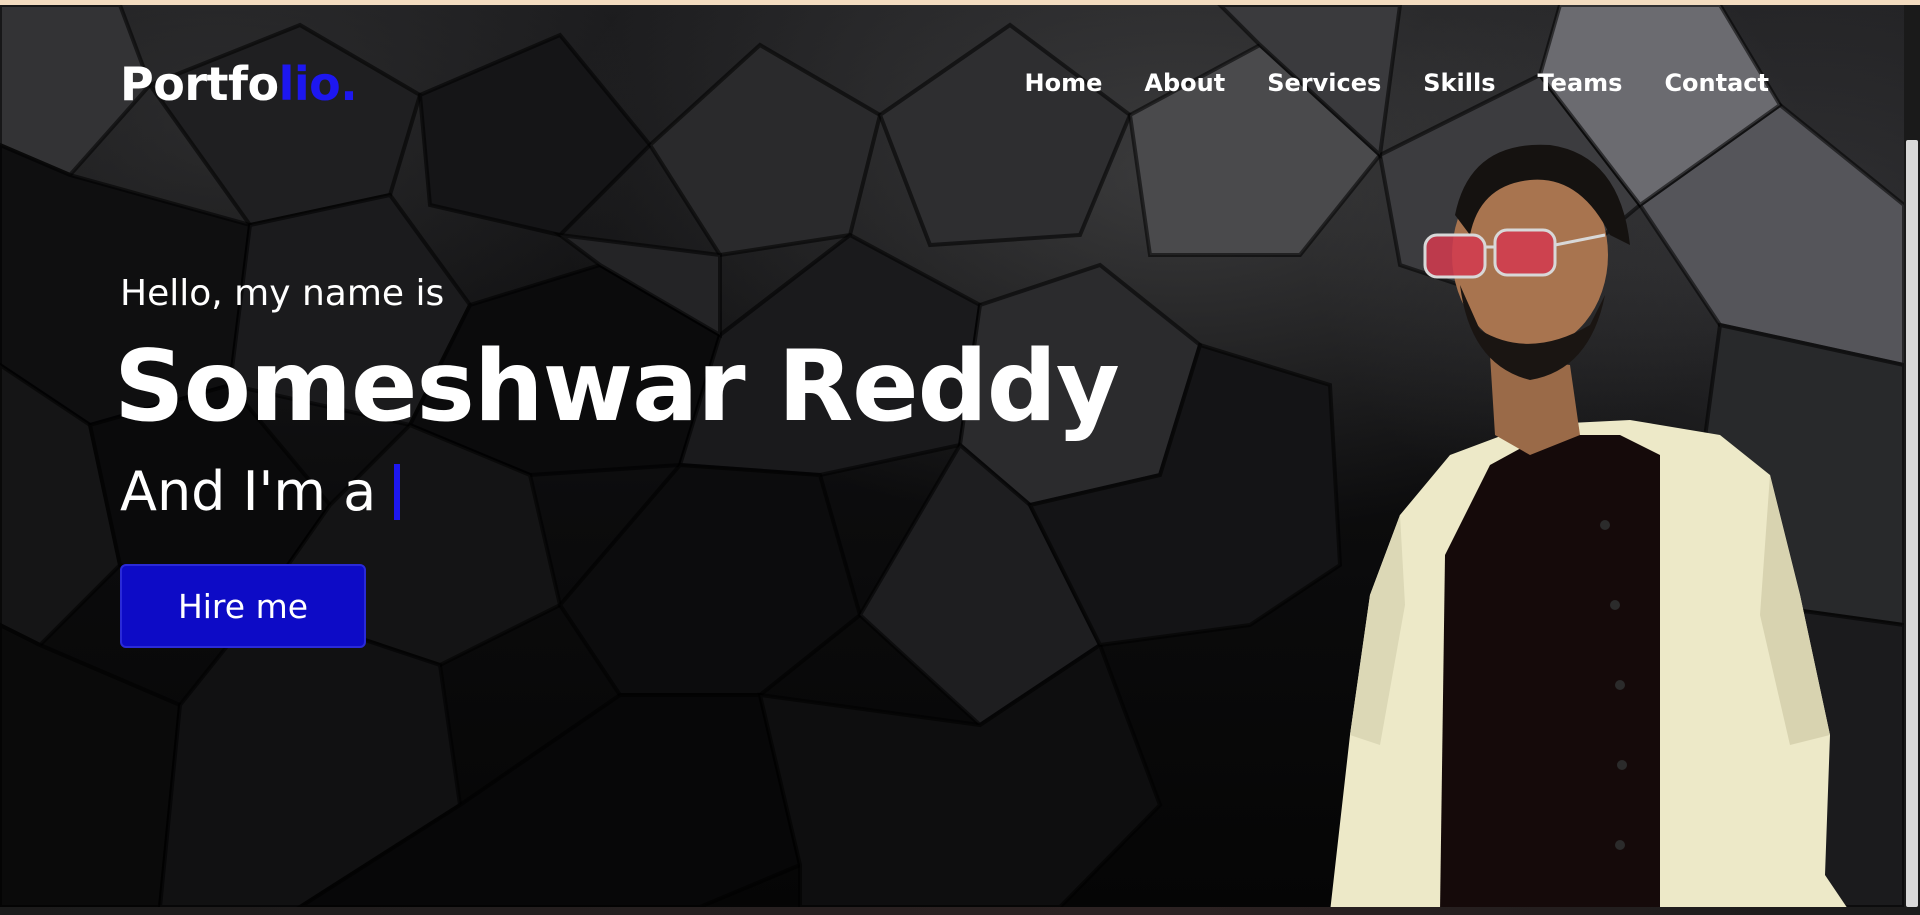 Image resolution: width=1920 pixels, height=915 pixels. What do you see at coordinates (1324, 83) in the screenshot?
I see `nav-link-services: Services` at bounding box center [1324, 83].